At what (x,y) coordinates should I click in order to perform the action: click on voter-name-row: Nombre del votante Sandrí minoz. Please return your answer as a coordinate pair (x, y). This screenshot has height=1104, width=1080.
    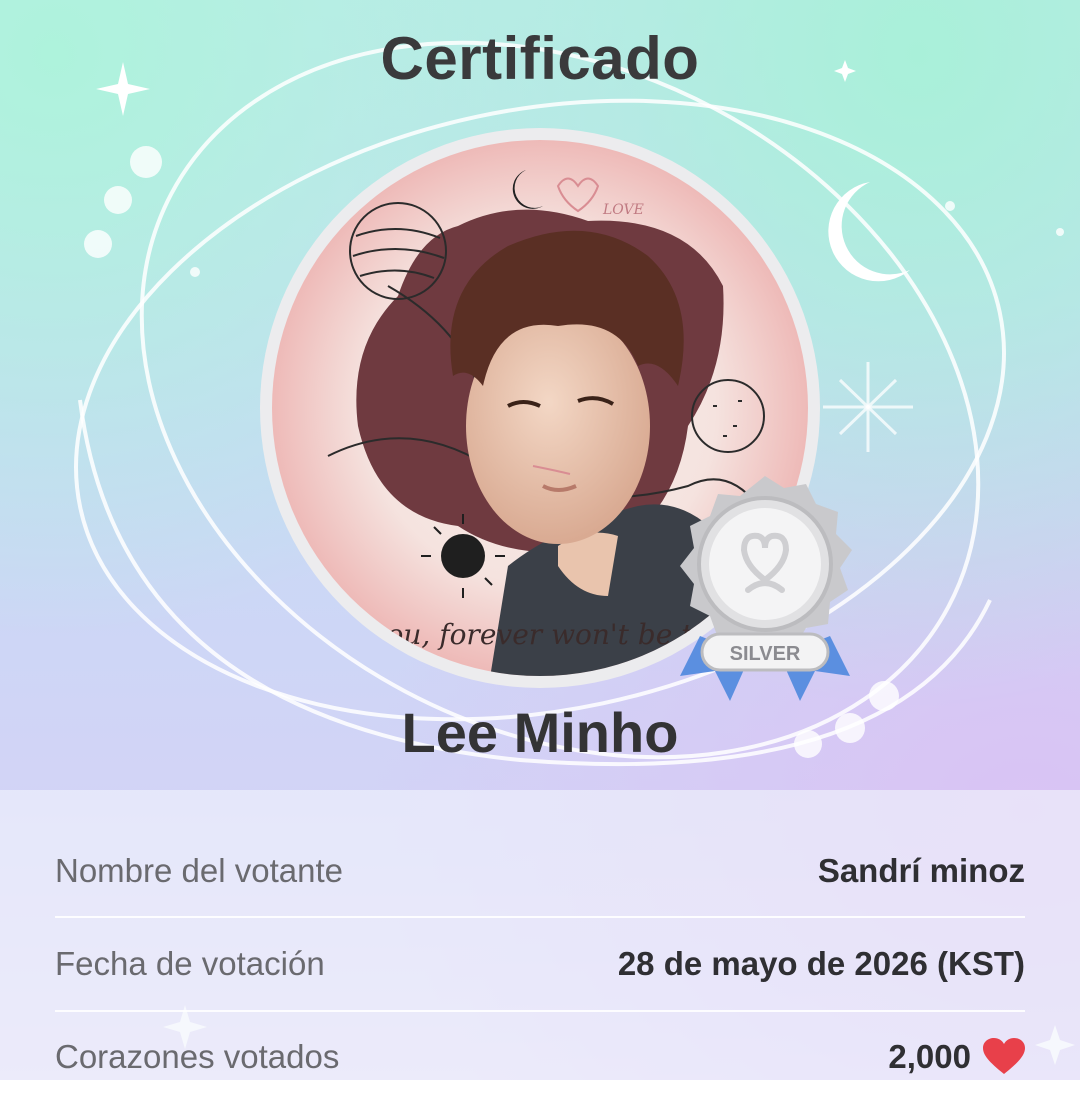
    Looking at the image, I should click on (540, 871).